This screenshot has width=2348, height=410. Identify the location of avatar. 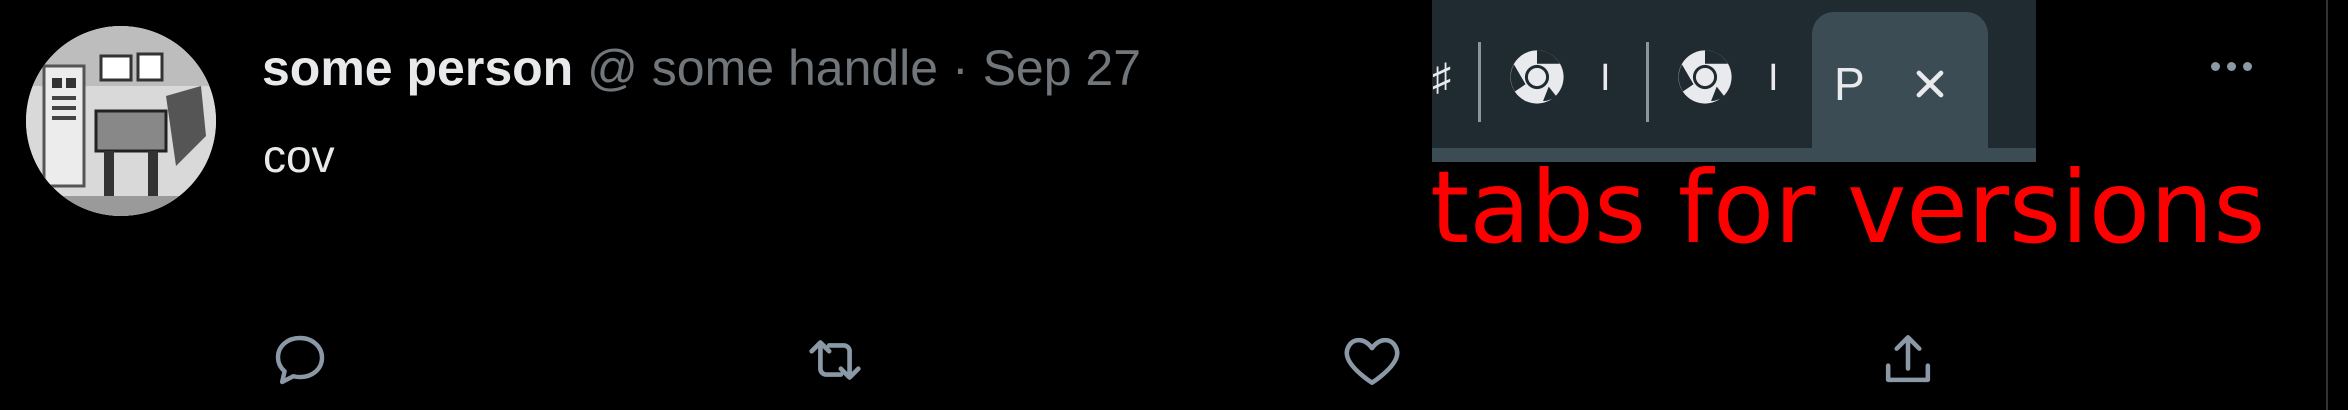
(121, 121).